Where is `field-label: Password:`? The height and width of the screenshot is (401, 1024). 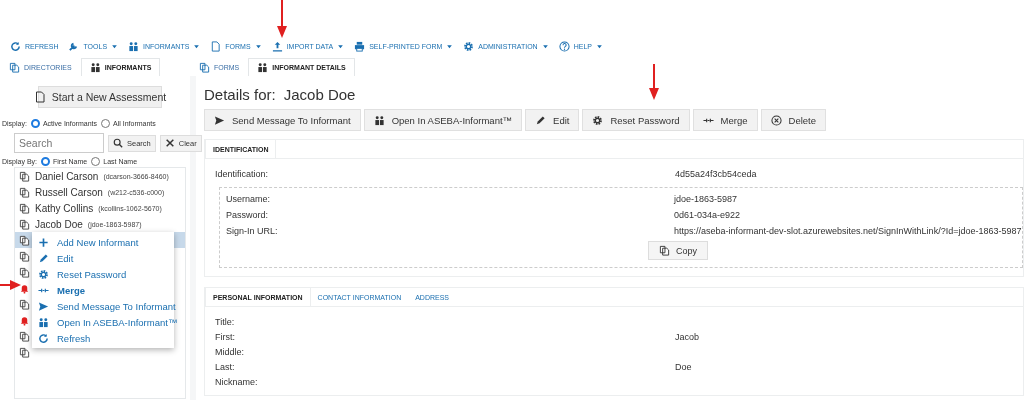
field-label: Password: is located at coordinates (248, 215).